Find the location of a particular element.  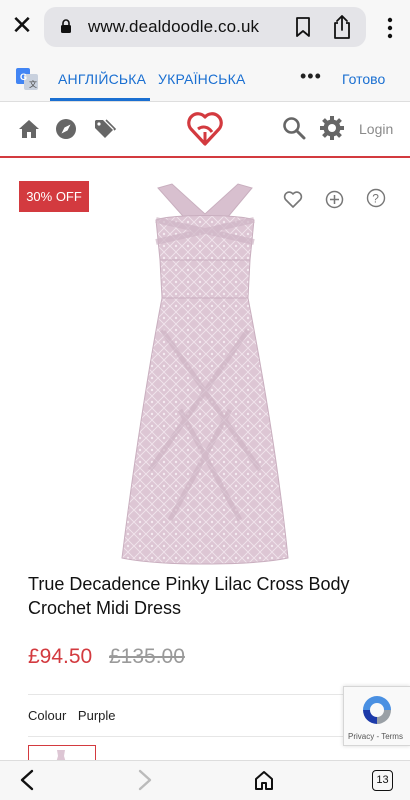

recaptcha-icon is located at coordinates (377, 710).